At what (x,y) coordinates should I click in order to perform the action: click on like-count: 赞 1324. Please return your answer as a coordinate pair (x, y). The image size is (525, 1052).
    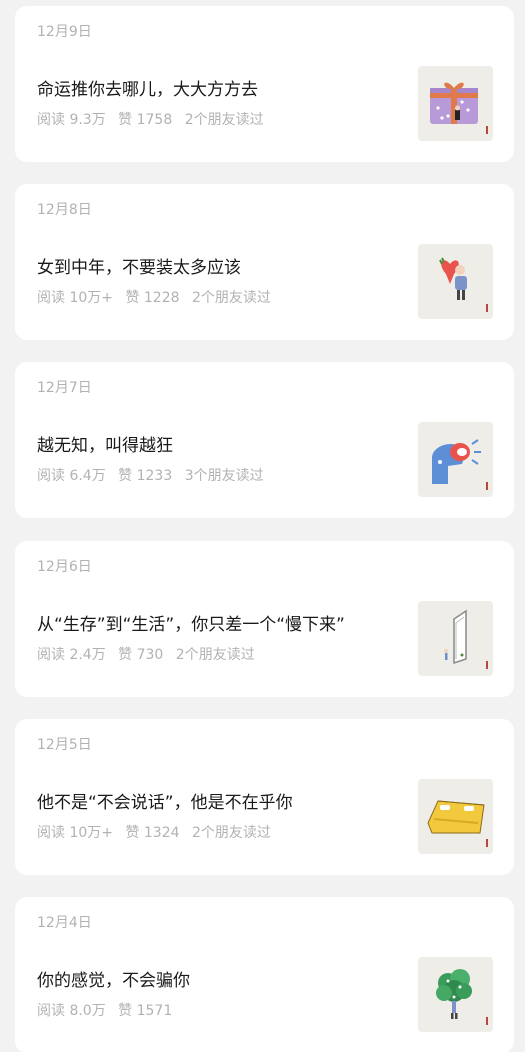
    Looking at the image, I should click on (152, 833).